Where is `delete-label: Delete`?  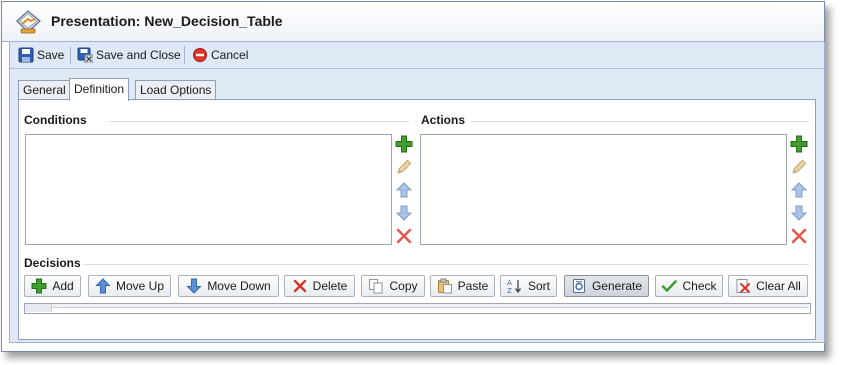
delete-label: Delete is located at coordinates (330, 286).